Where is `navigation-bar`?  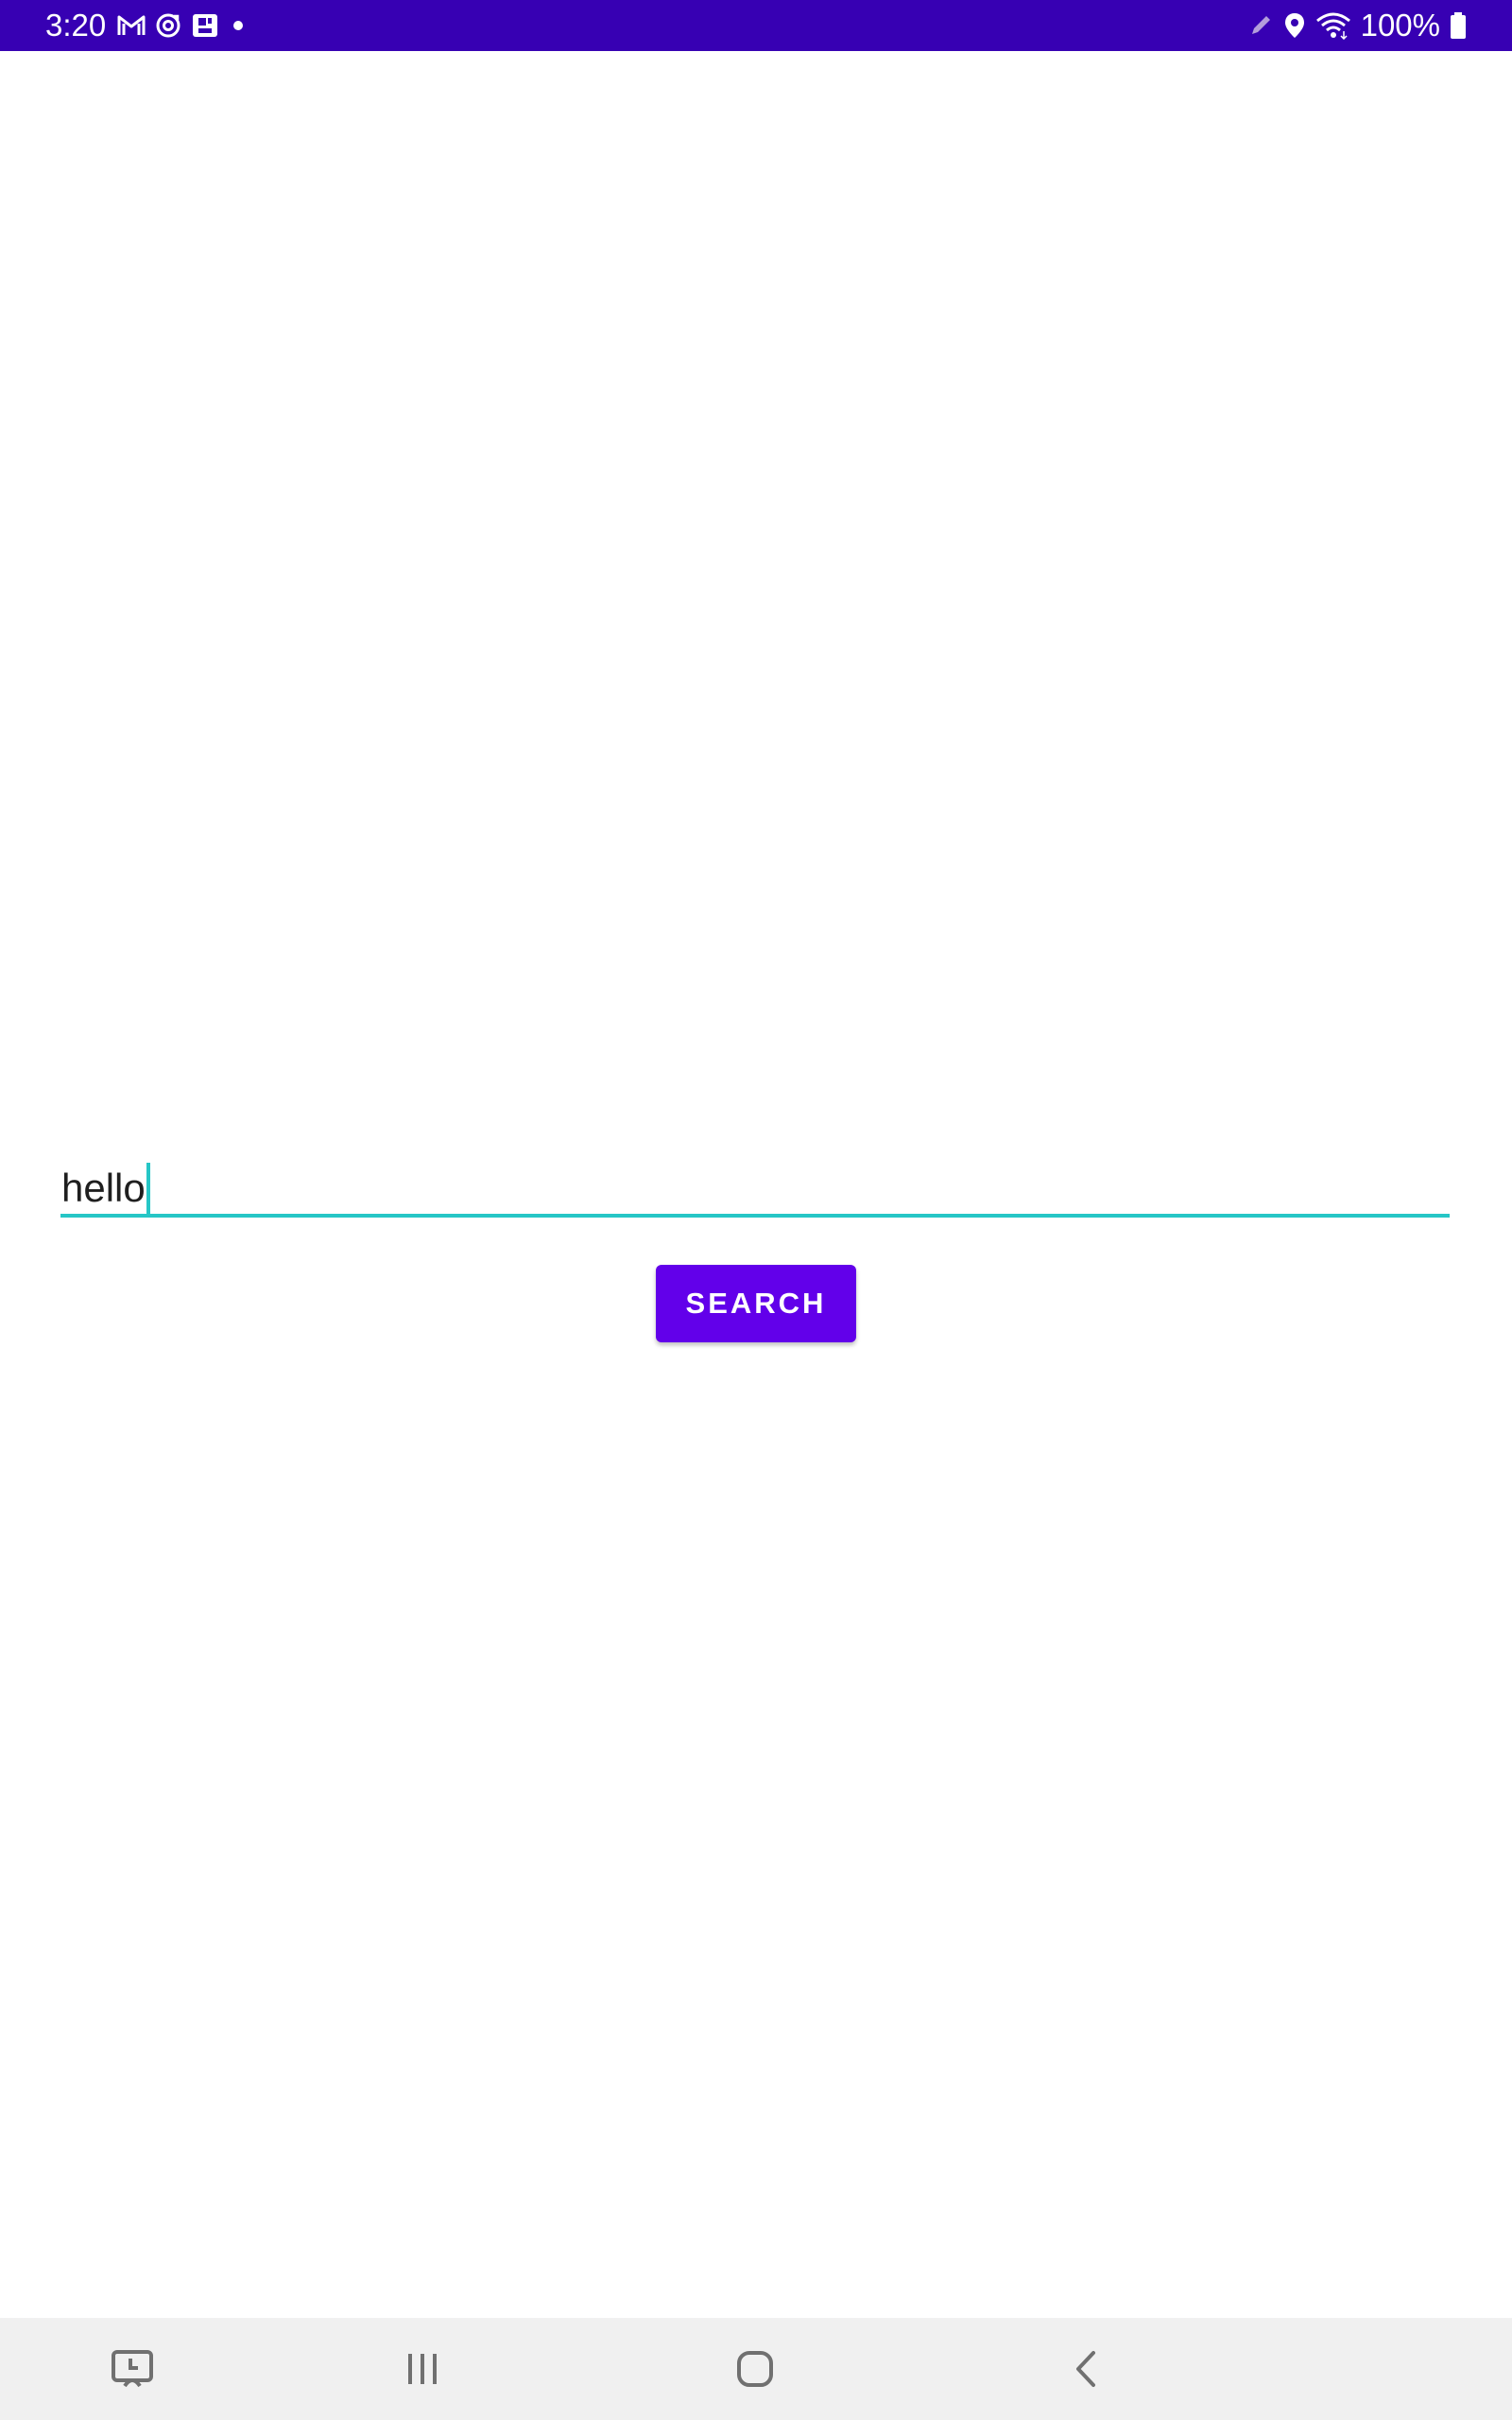
navigation-bar is located at coordinates (756, 2369).